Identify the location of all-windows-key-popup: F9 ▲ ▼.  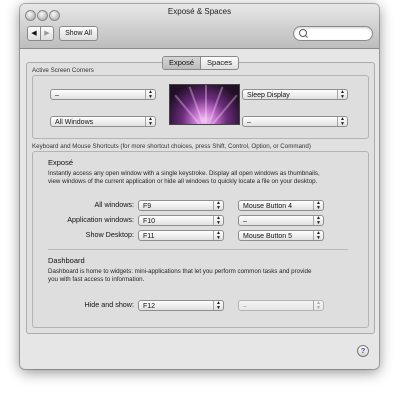
(181, 205).